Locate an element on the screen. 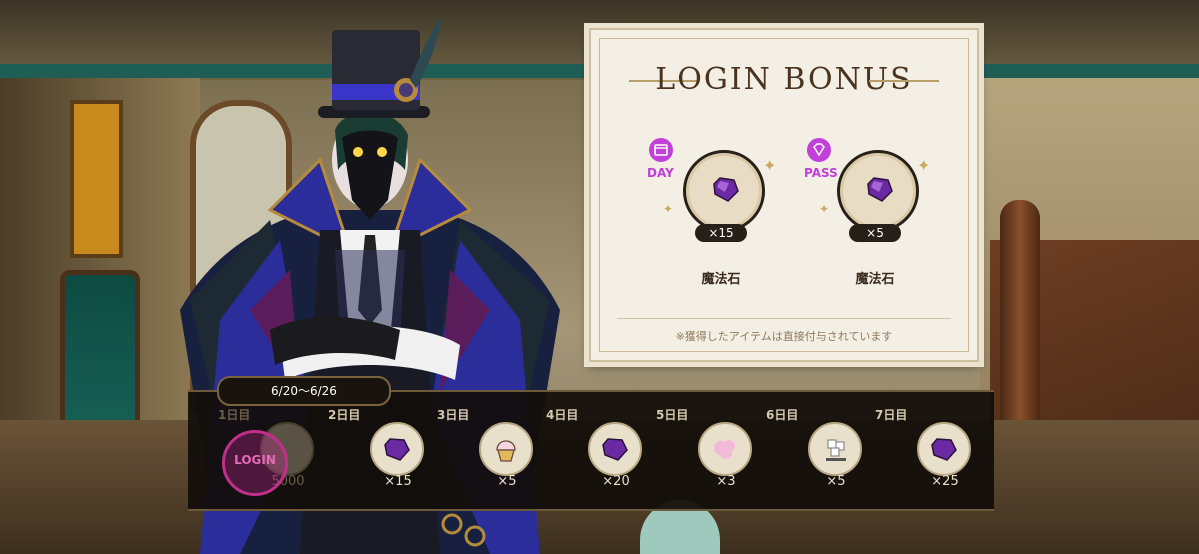 The width and height of the screenshot is (1199, 554). day-2-reward: 2日目 ×15 is located at coordinates (383, 451).